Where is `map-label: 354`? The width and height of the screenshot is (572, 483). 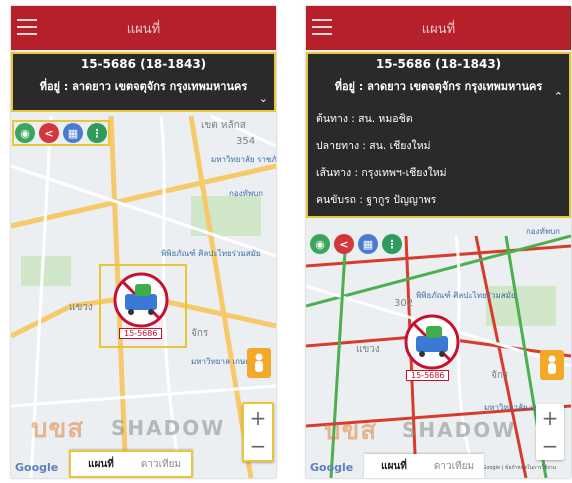 map-label: 354 is located at coordinates (245, 141).